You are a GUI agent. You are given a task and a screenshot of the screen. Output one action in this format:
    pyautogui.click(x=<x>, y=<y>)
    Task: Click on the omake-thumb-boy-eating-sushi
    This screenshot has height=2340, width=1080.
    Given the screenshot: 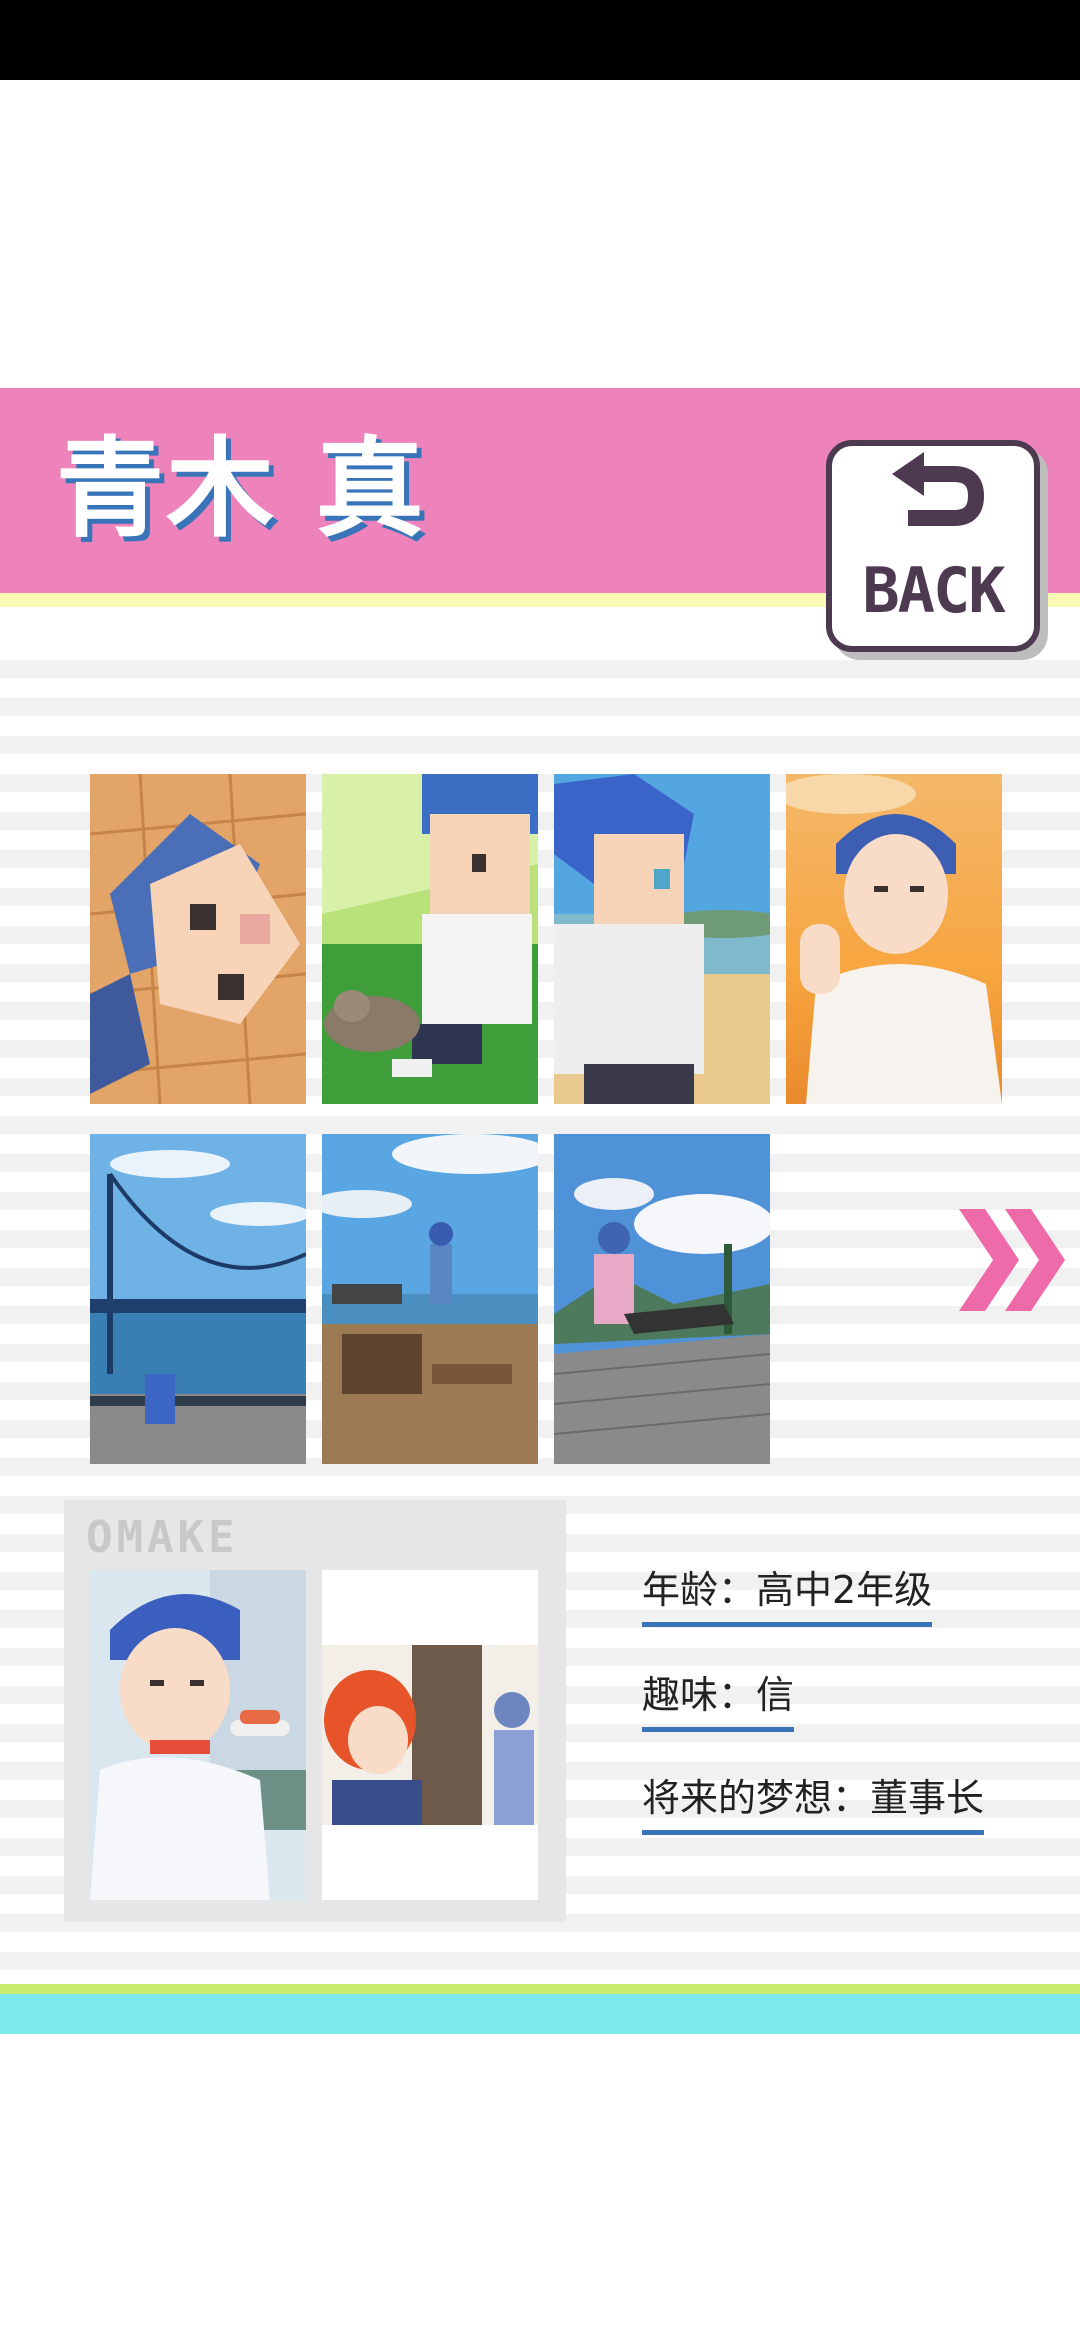 What is the action you would take?
    pyautogui.click(x=198, y=1735)
    